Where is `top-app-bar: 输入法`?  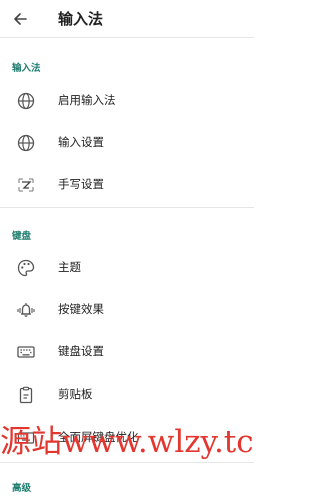 top-app-bar: 输入法 is located at coordinates (127, 19).